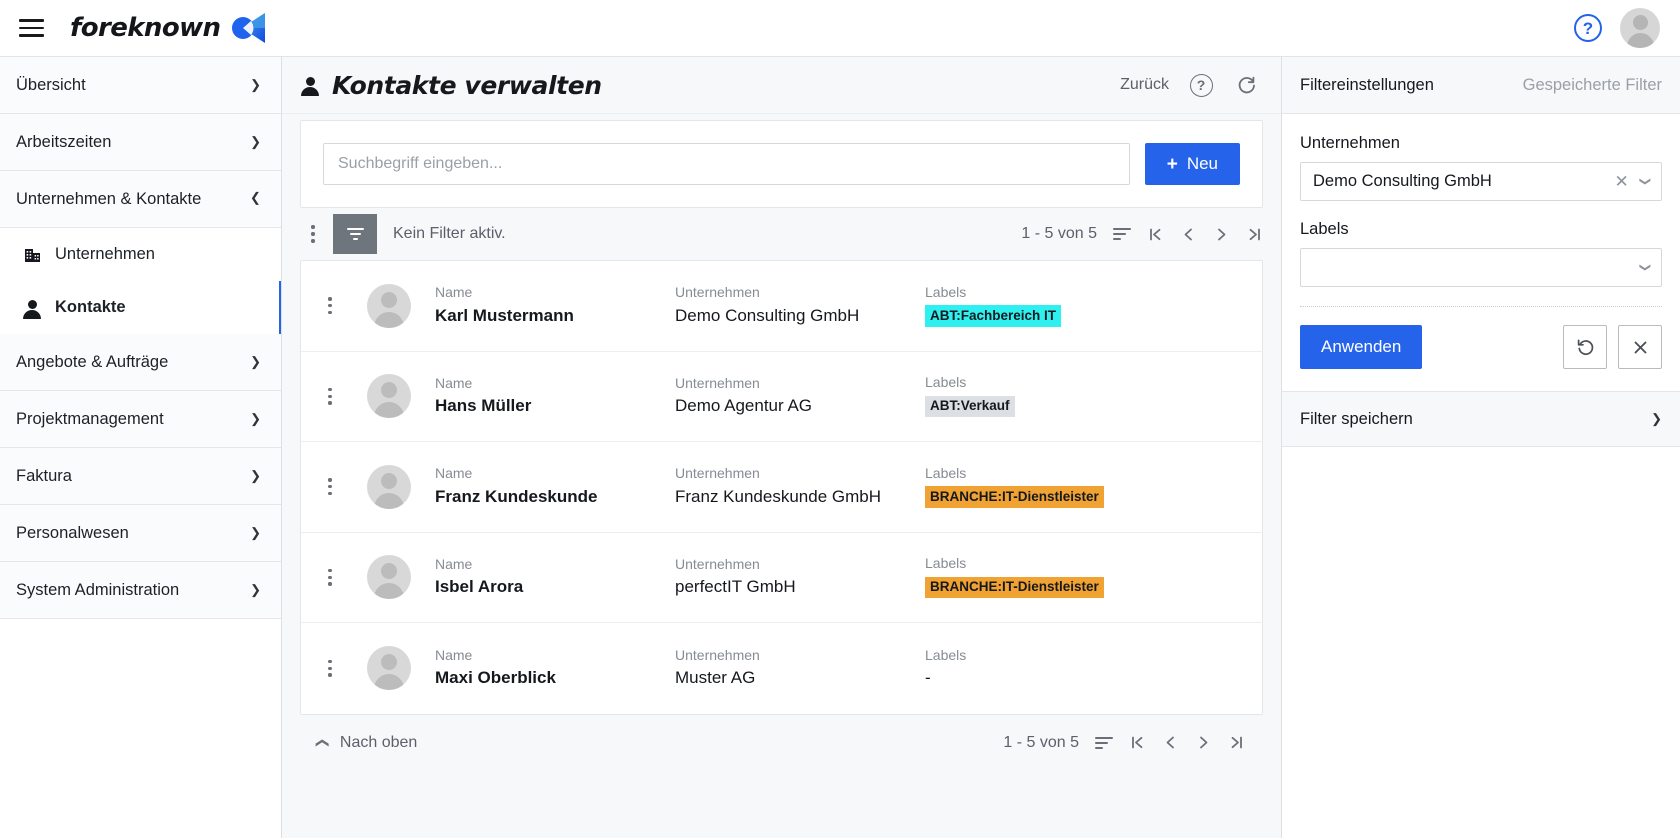 This screenshot has width=1680, height=838. Describe the element at coordinates (1084, 577) in the screenshot. I see `cell-labels: Labels BRANCHE:IT-Dienstleister` at that location.